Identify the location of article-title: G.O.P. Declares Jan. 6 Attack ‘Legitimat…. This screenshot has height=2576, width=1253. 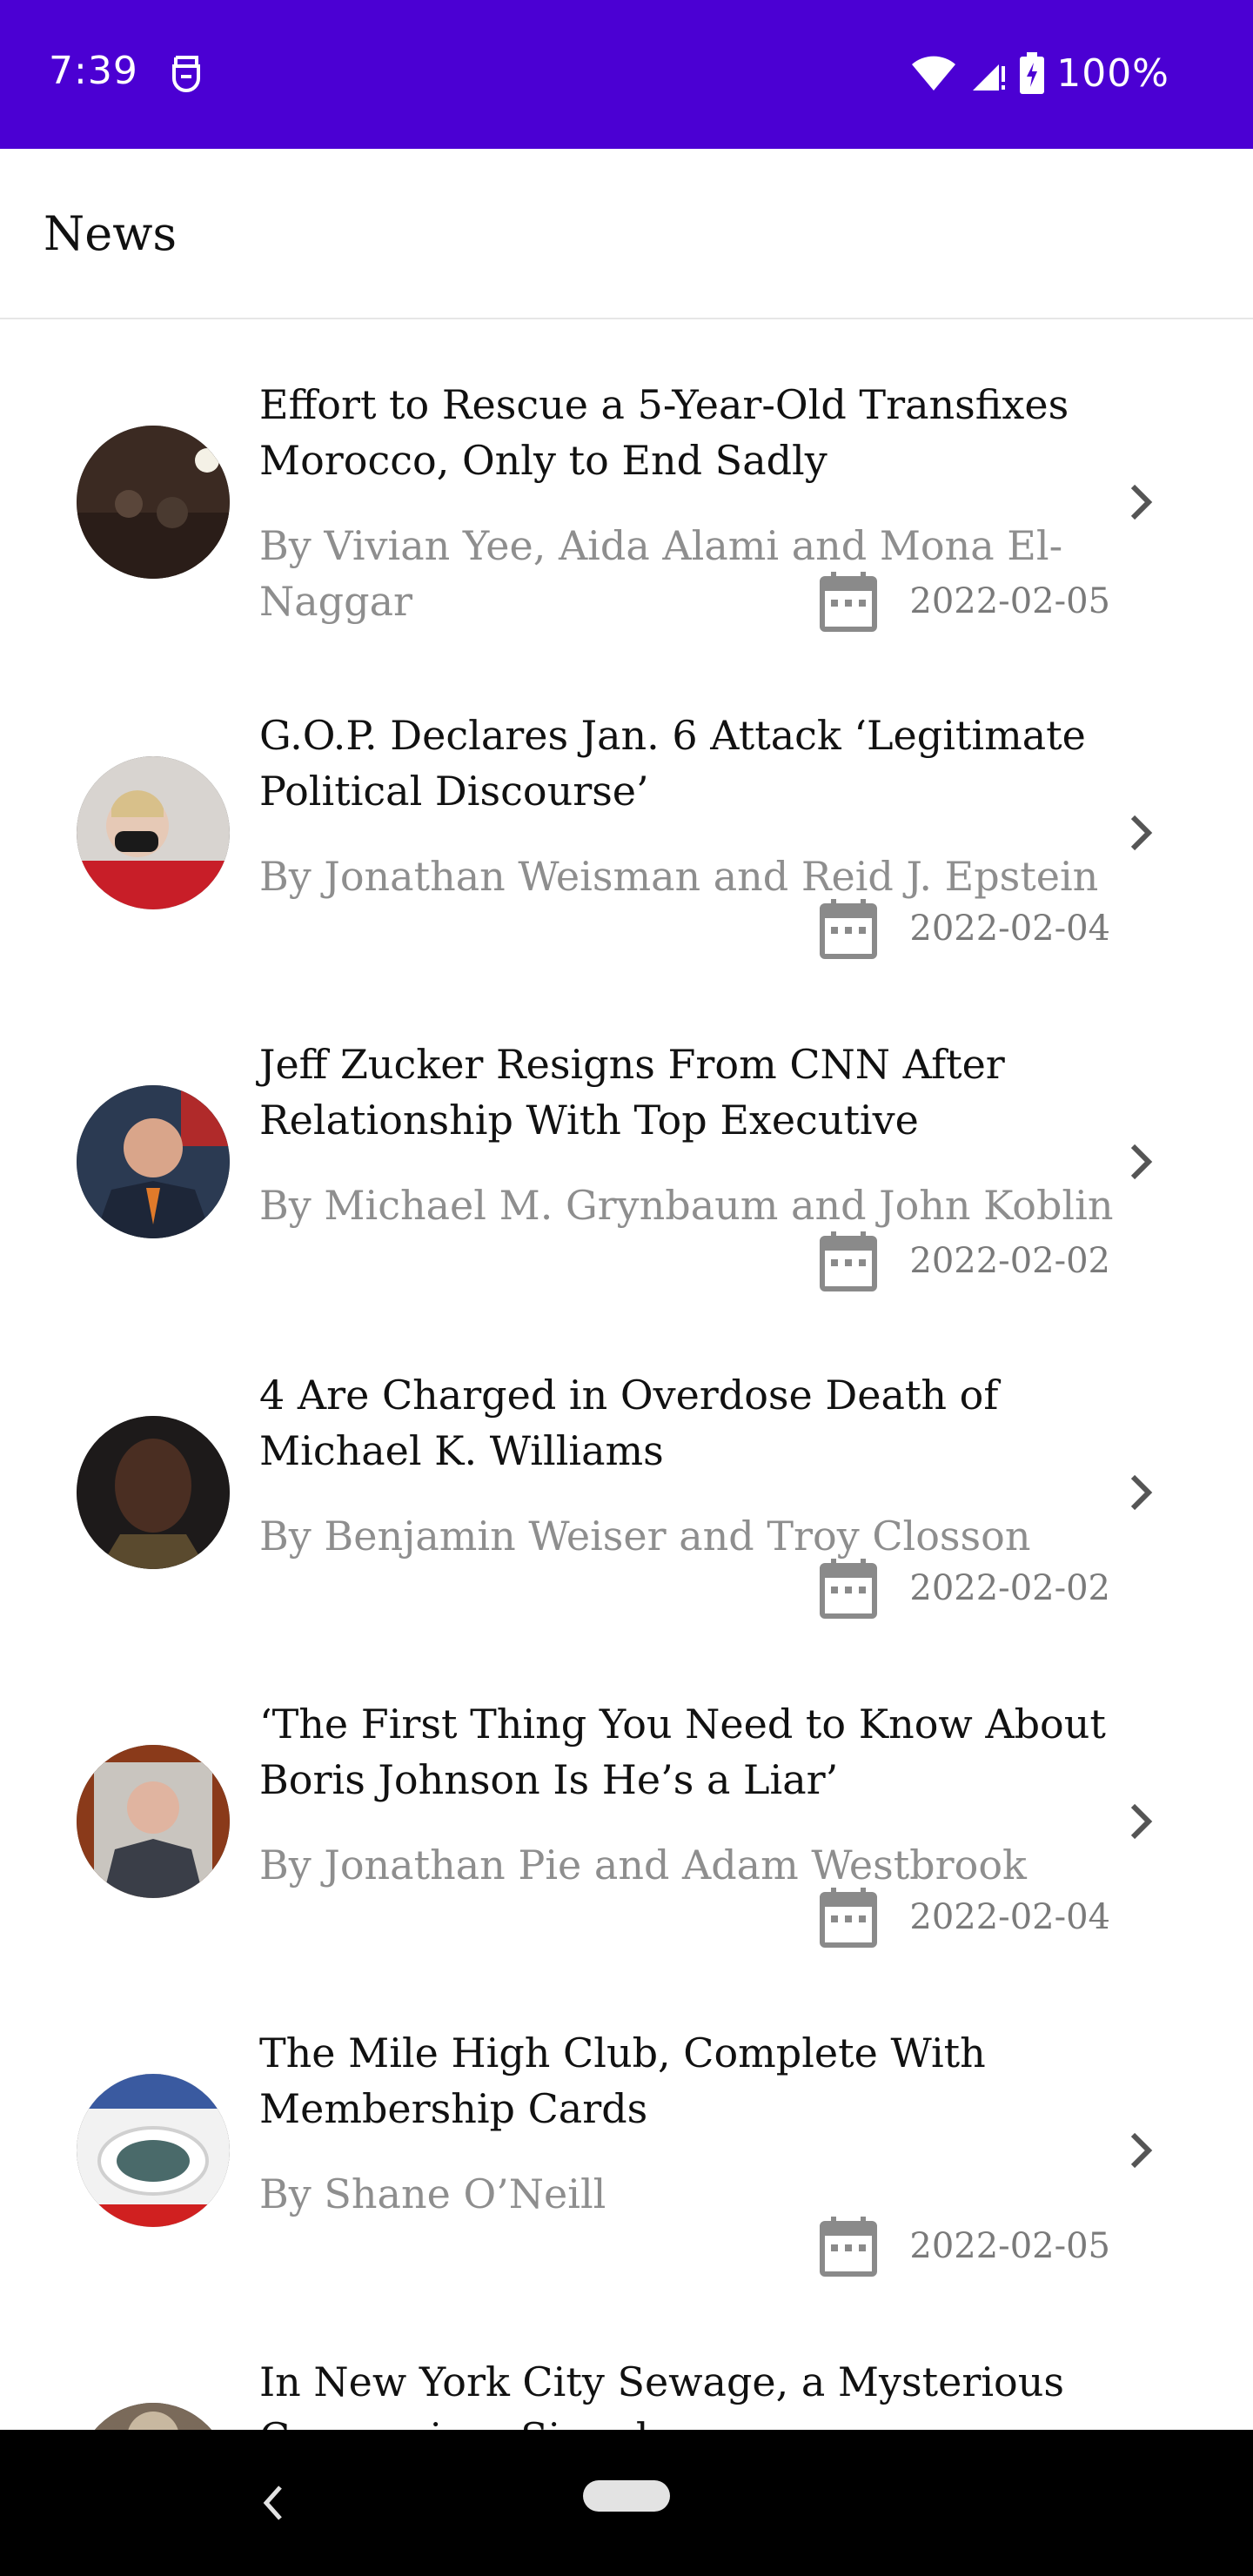
(672, 764).